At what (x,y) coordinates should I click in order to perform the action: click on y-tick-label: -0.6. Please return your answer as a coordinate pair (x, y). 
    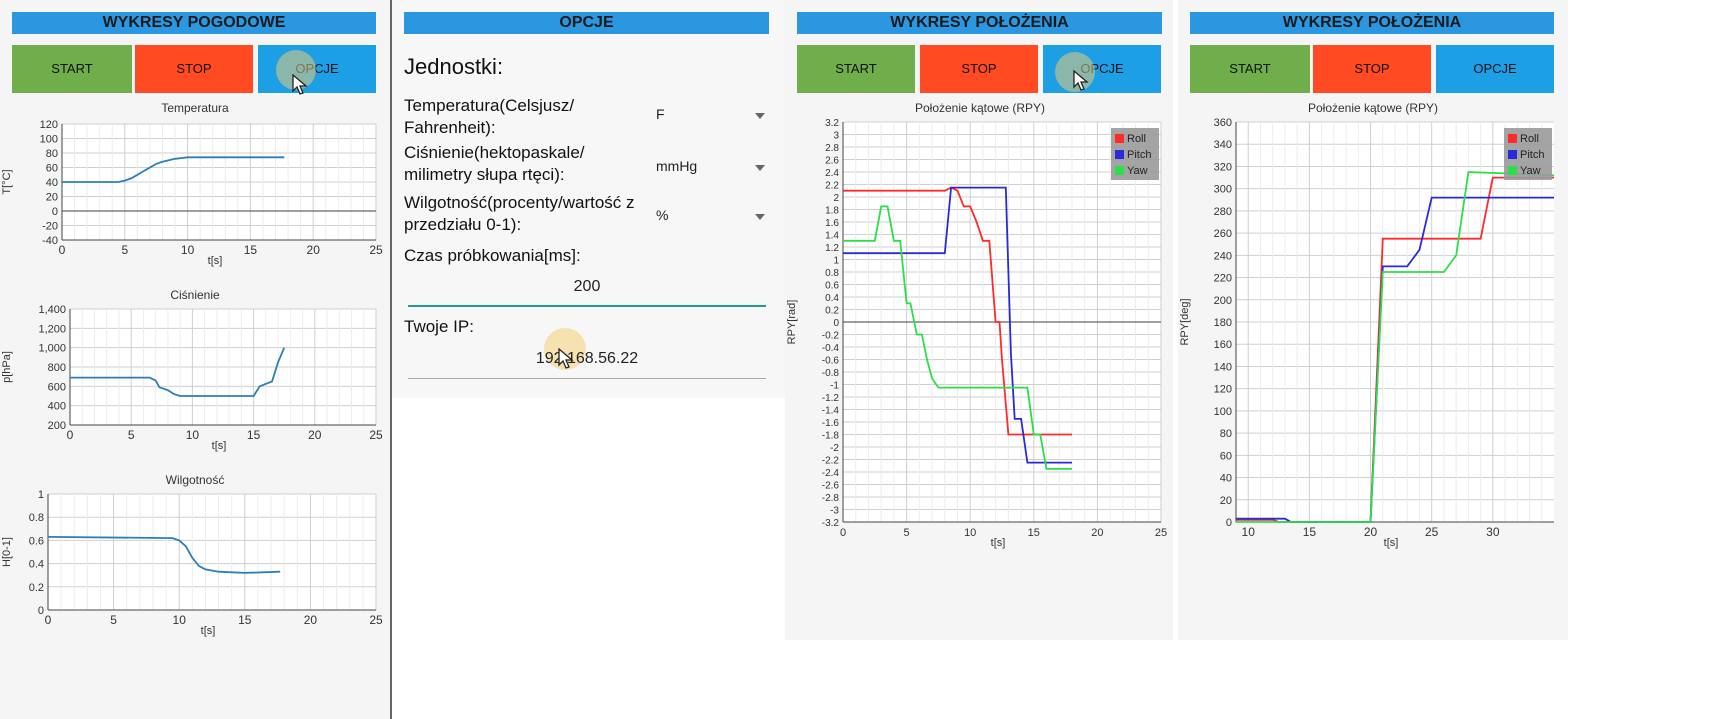
    Looking at the image, I should click on (831, 361).